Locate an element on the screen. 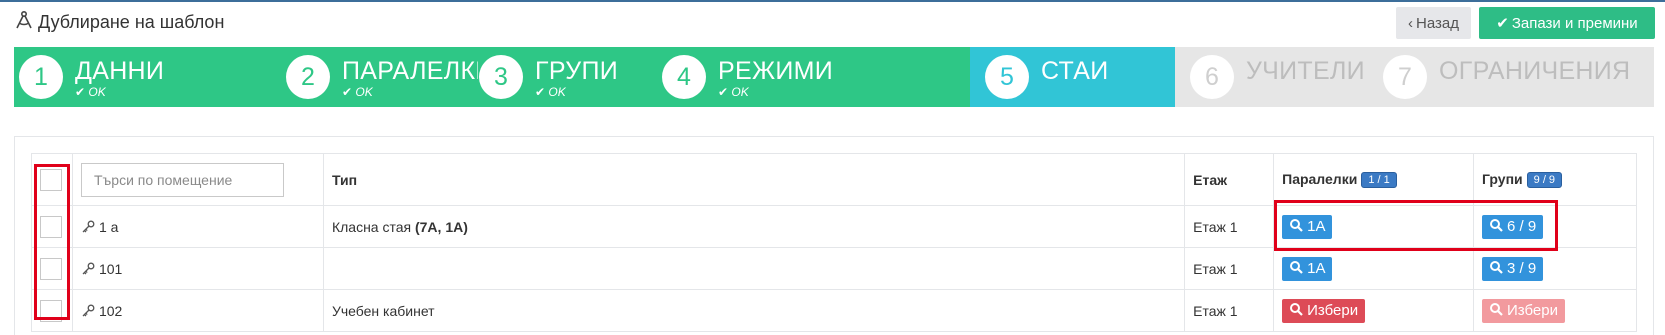 This screenshot has width=1665, height=335. step-title: СТАИ is located at coordinates (1075, 71).